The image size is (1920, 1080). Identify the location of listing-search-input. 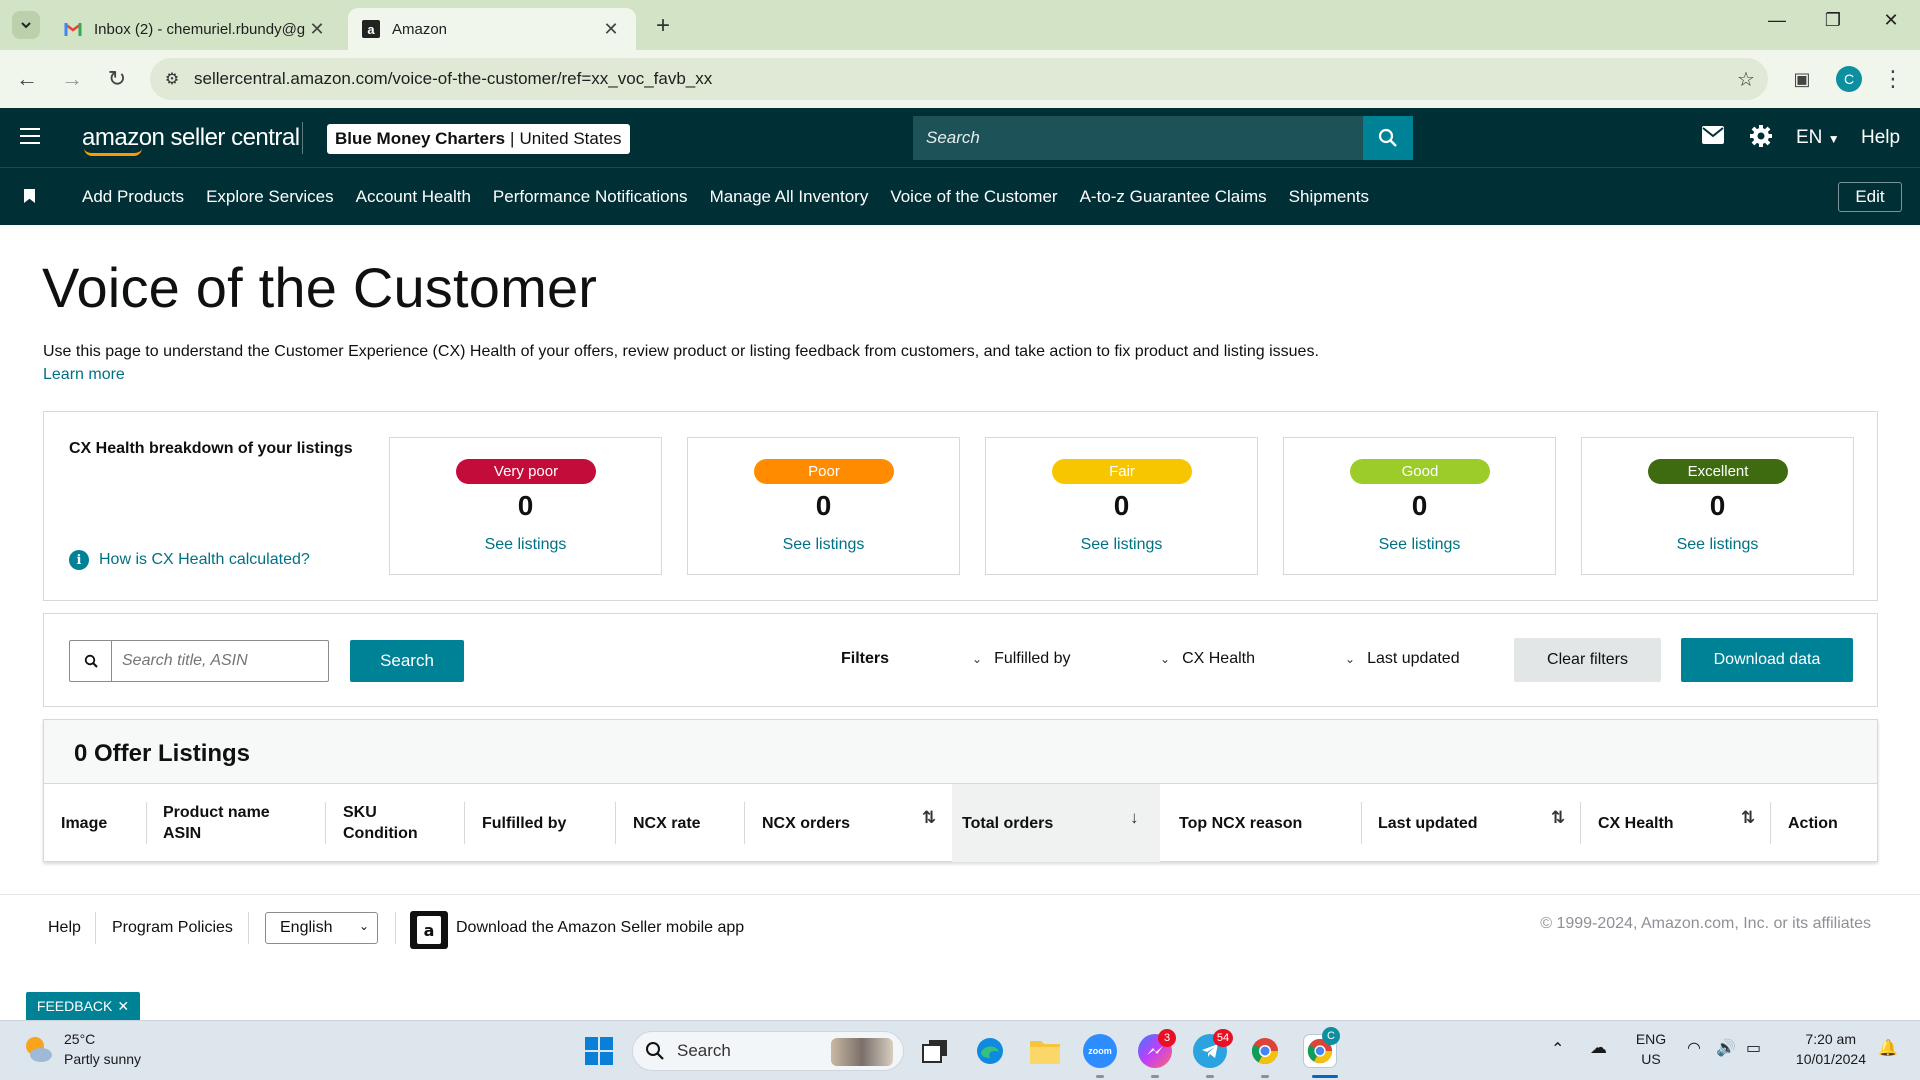
(217, 661).